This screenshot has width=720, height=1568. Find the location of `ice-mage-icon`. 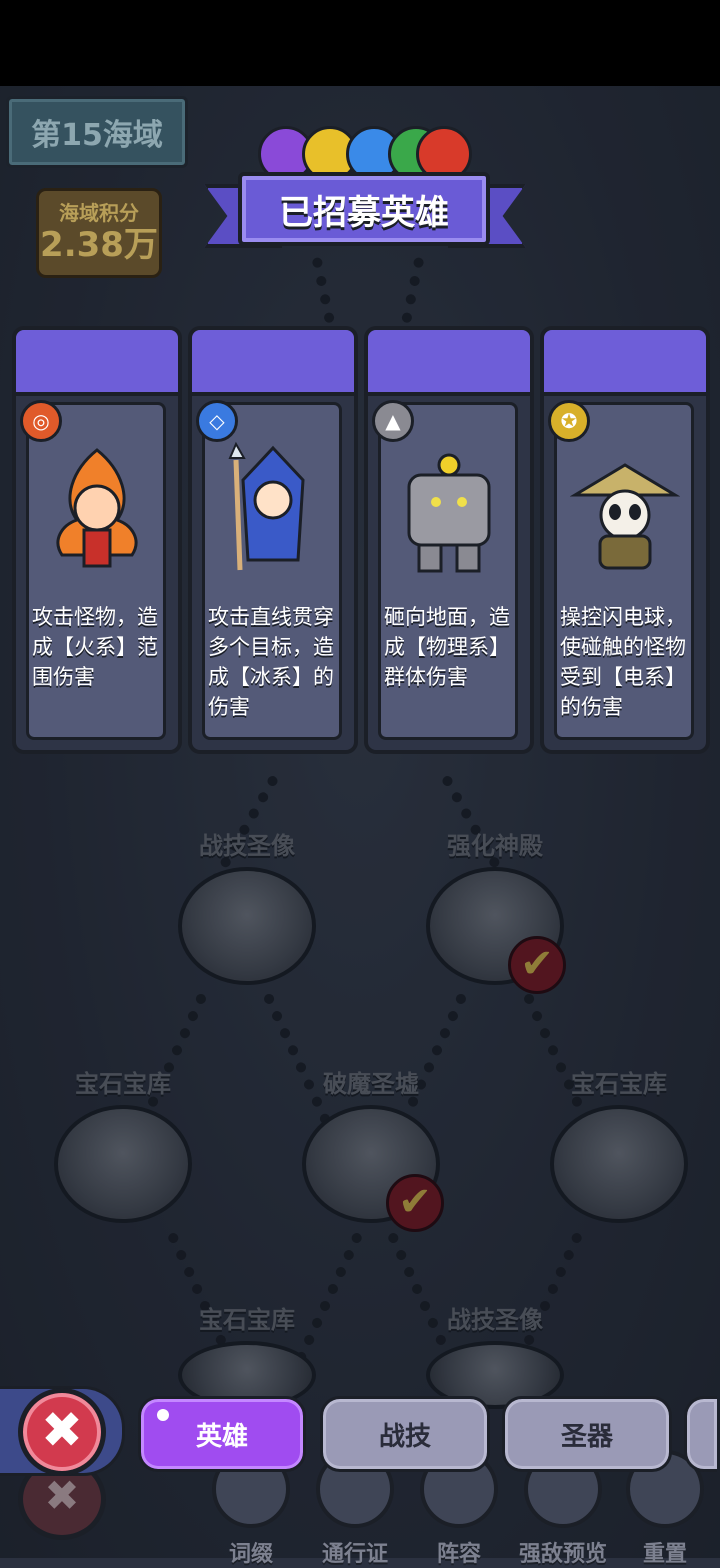

ice-mage-icon is located at coordinates (266, 506).